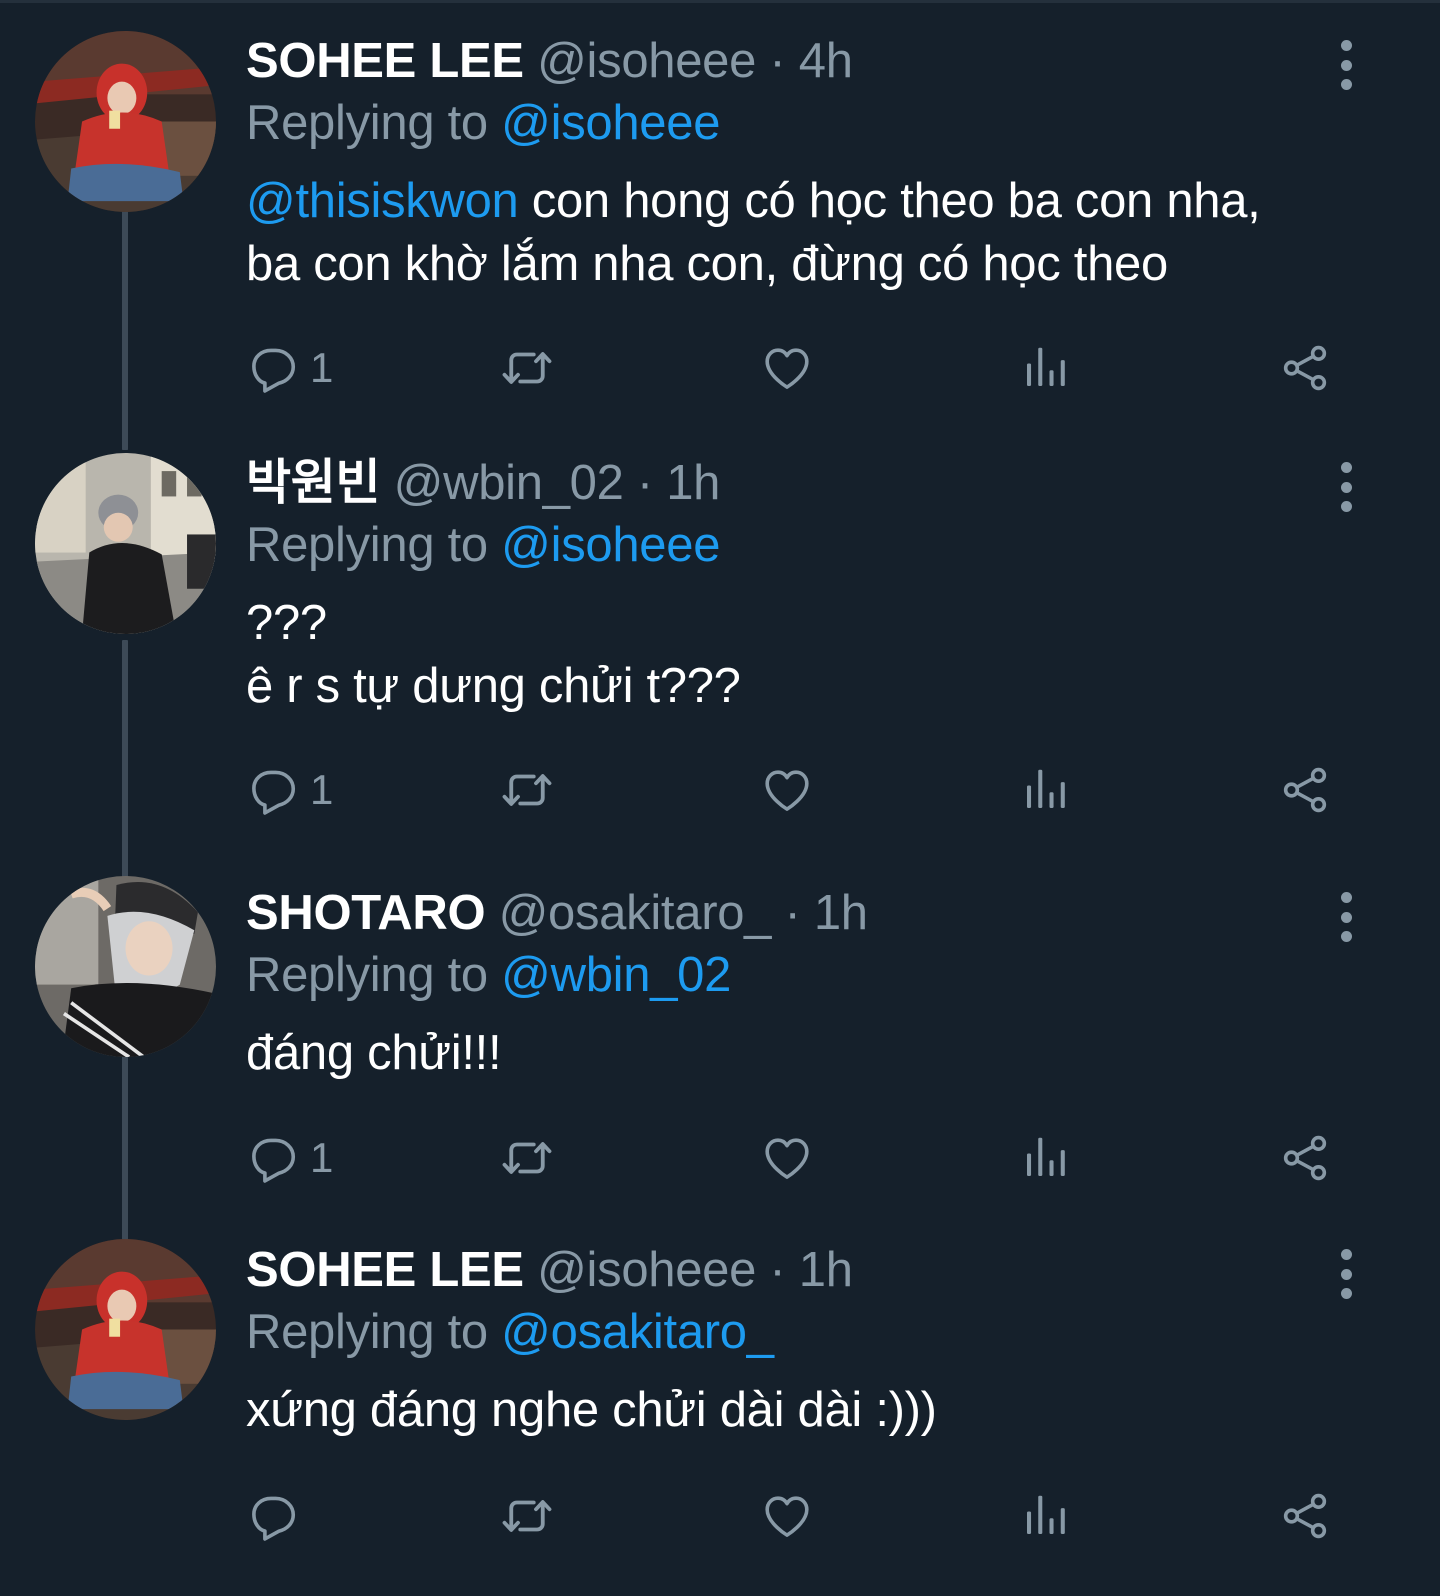  Describe the element at coordinates (382, 201) in the screenshot. I see `mention-link: @thisiskwon` at that location.